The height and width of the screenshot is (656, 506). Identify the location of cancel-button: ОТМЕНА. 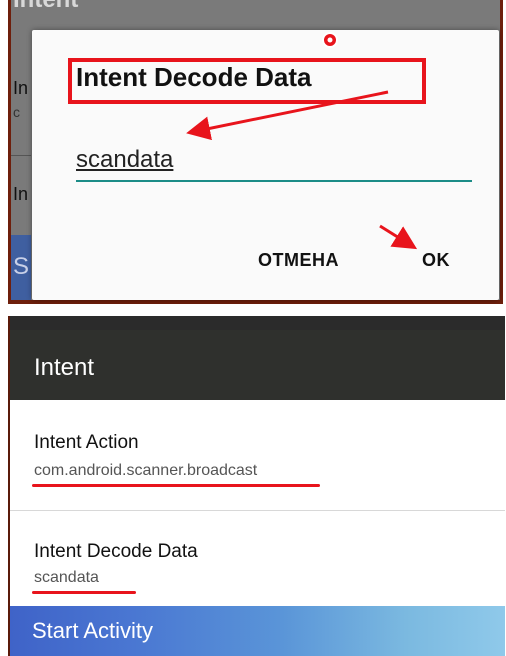
(298, 260).